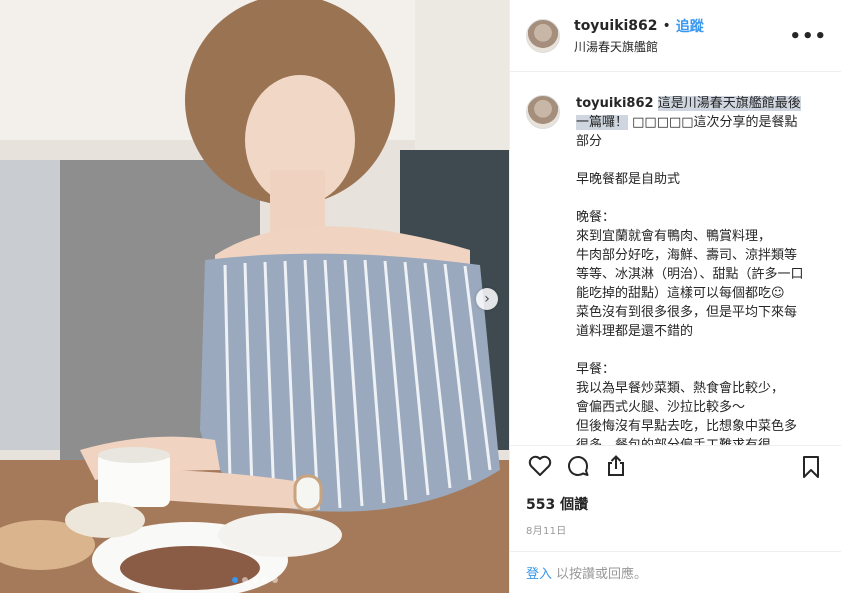 This screenshot has width=841, height=593. What do you see at coordinates (578, 466) in the screenshot?
I see `comment-icon` at bounding box center [578, 466].